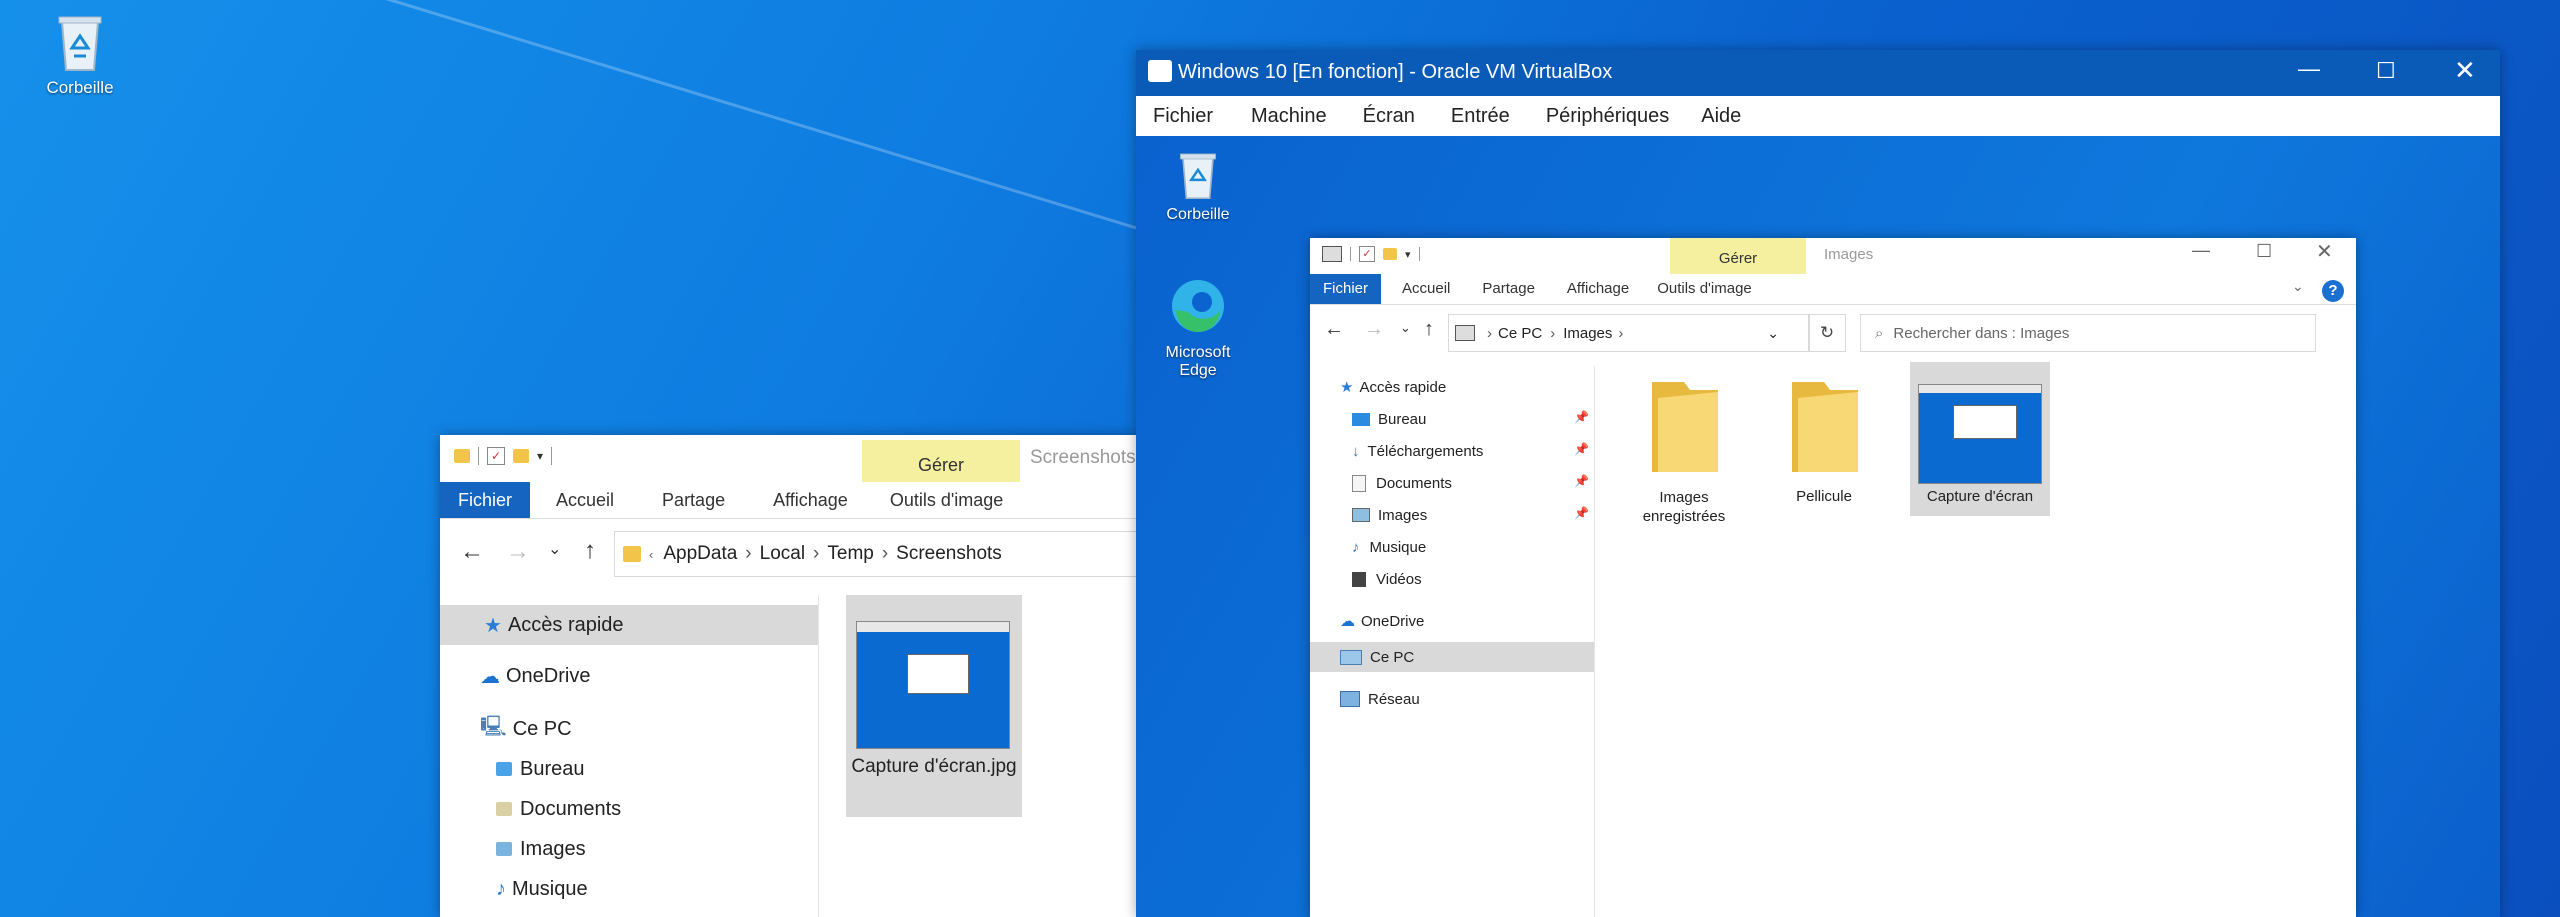 The width and height of the screenshot is (2560, 917). I want to click on screenshot-thumbnail, so click(1980, 434).